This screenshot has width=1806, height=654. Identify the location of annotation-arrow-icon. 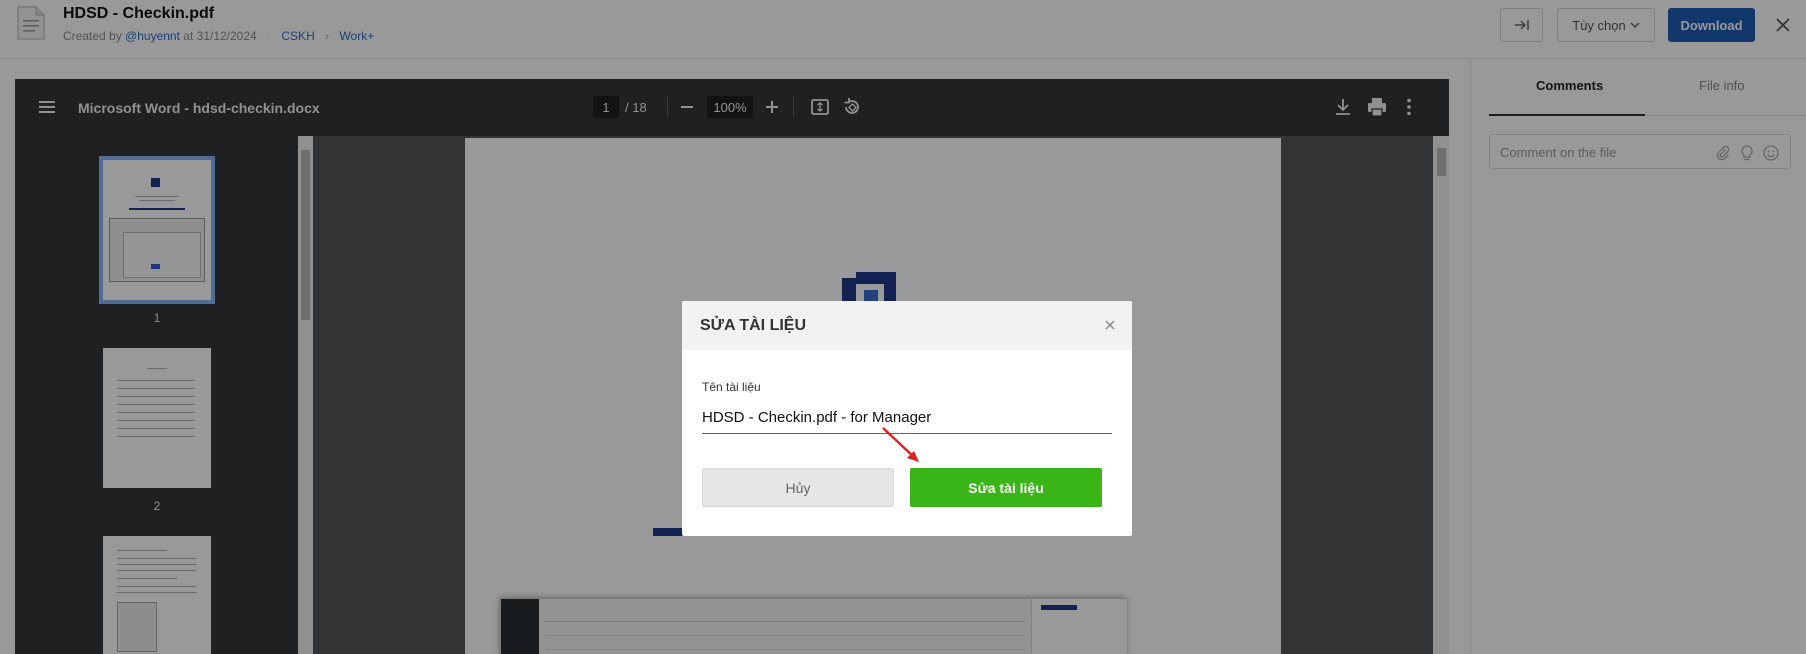
(900, 444).